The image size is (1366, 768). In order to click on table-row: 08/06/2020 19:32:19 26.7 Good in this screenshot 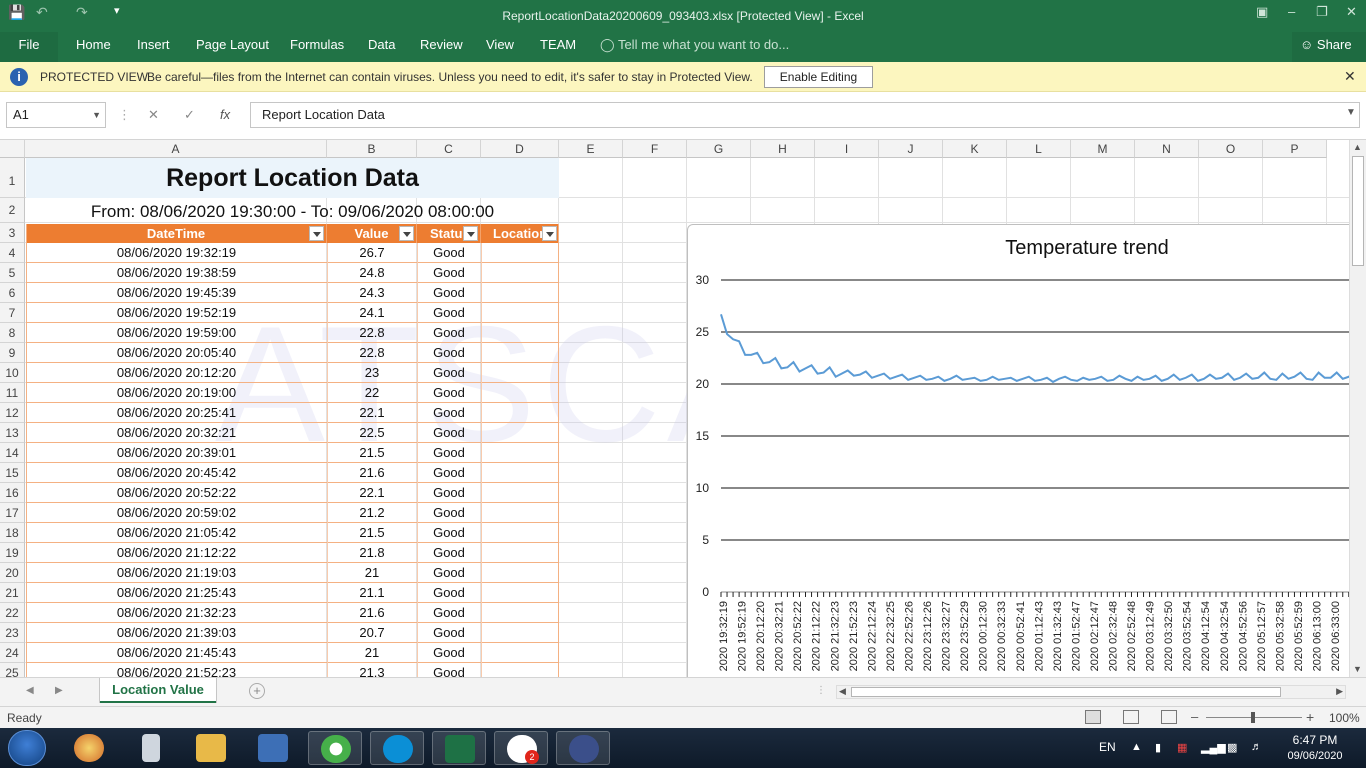, I will do `click(292, 253)`.